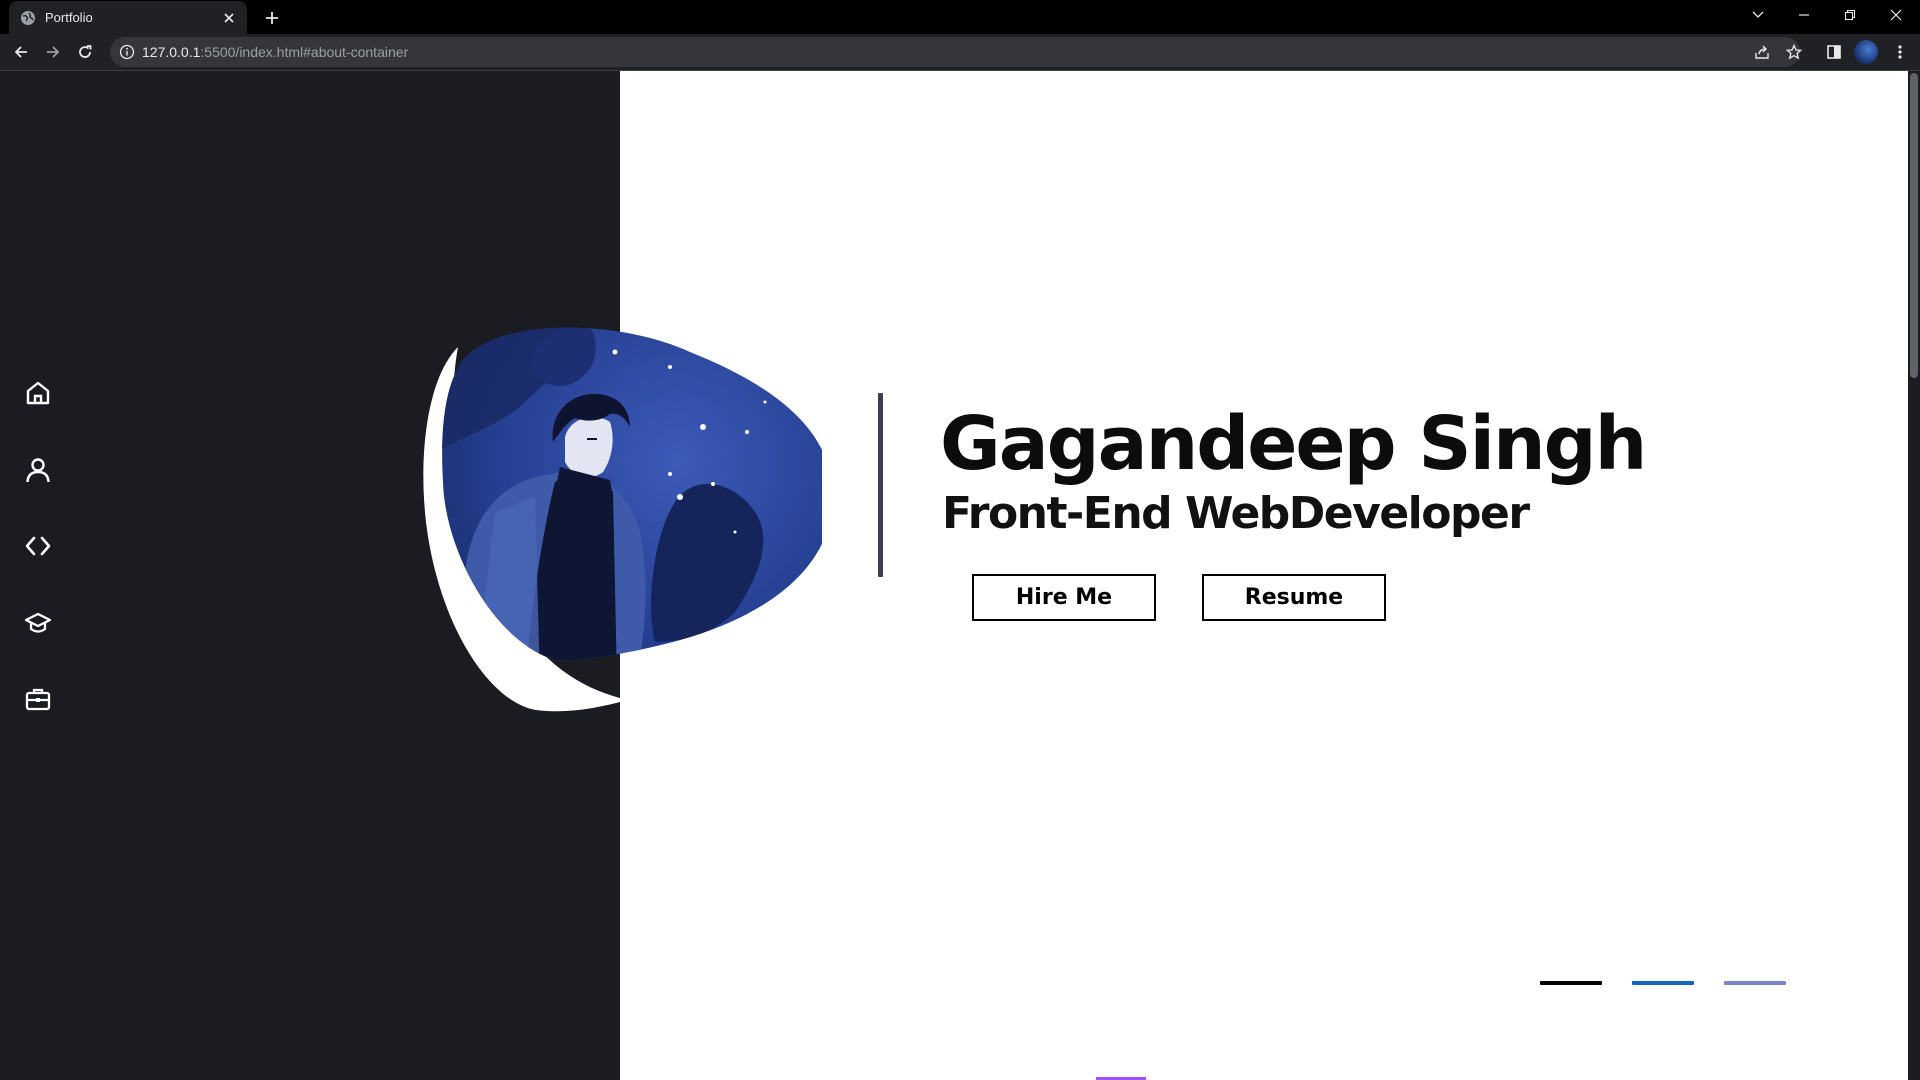  What do you see at coordinates (21, 52) in the screenshot?
I see `back-icon` at bounding box center [21, 52].